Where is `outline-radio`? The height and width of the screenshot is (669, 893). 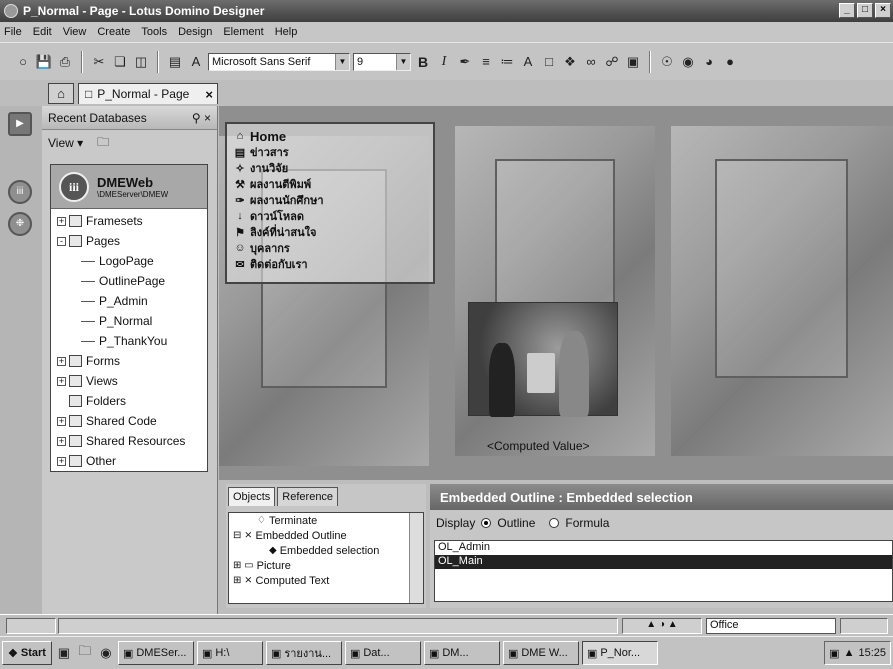
outline-radio is located at coordinates (486, 523).